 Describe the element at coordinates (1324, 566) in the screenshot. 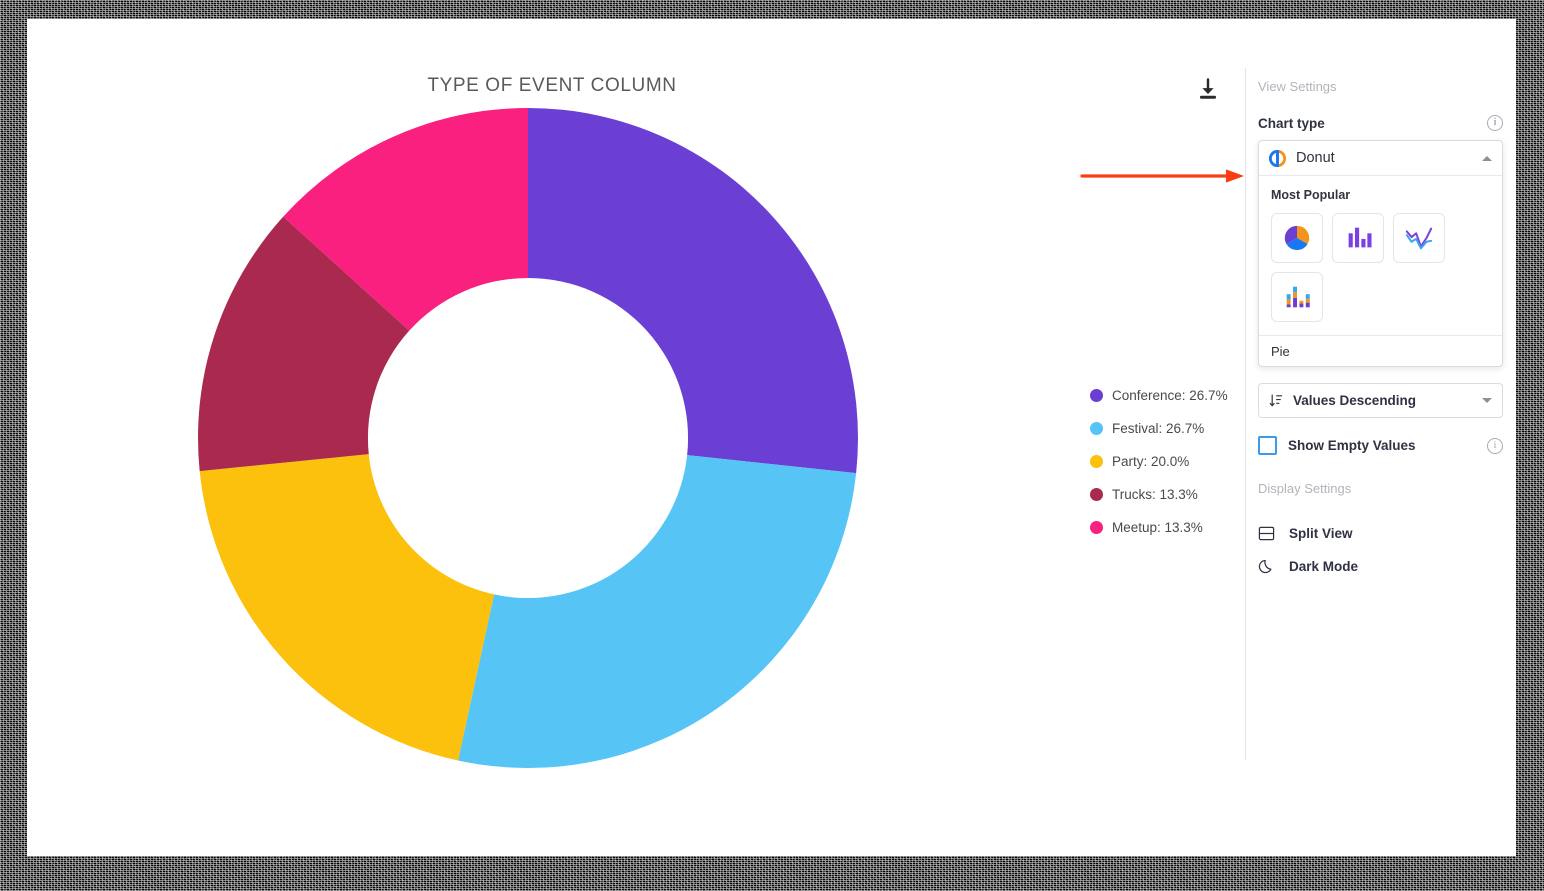

I see `dark-mode-label: Dark Mode` at that location.